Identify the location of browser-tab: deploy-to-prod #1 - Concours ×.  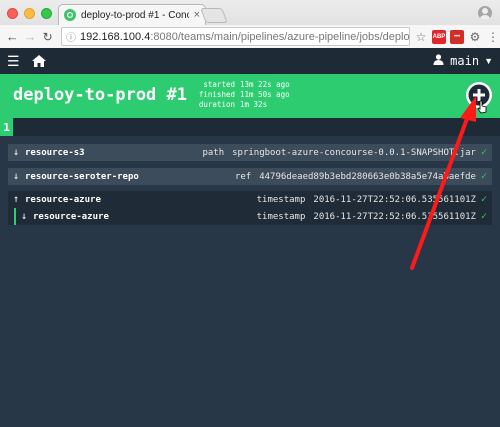
(132, 14).